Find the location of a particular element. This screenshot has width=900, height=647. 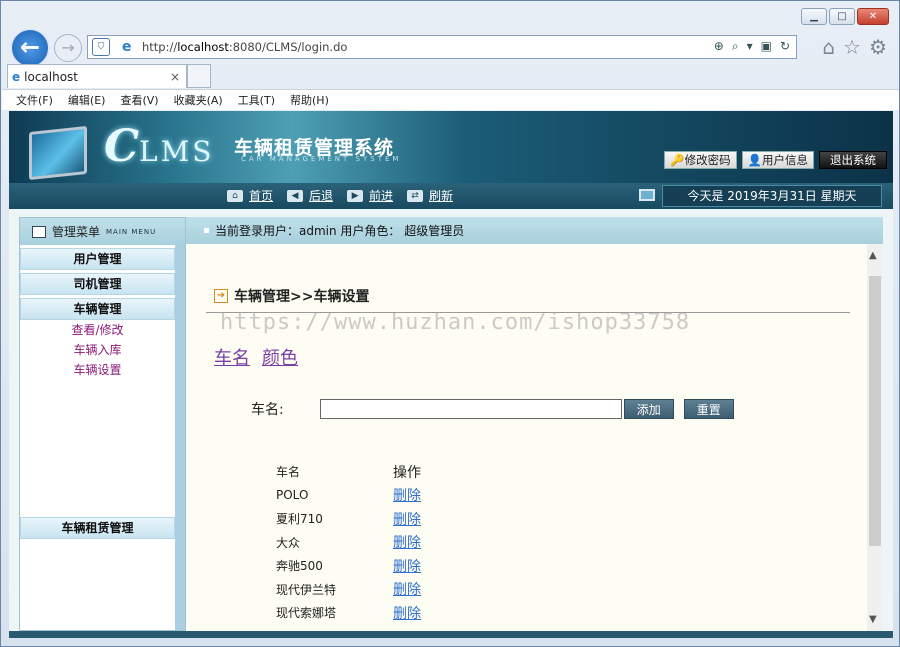

sidebar-item-vehicle-settings: 车辆设置 is located at coordinates (97, 370).